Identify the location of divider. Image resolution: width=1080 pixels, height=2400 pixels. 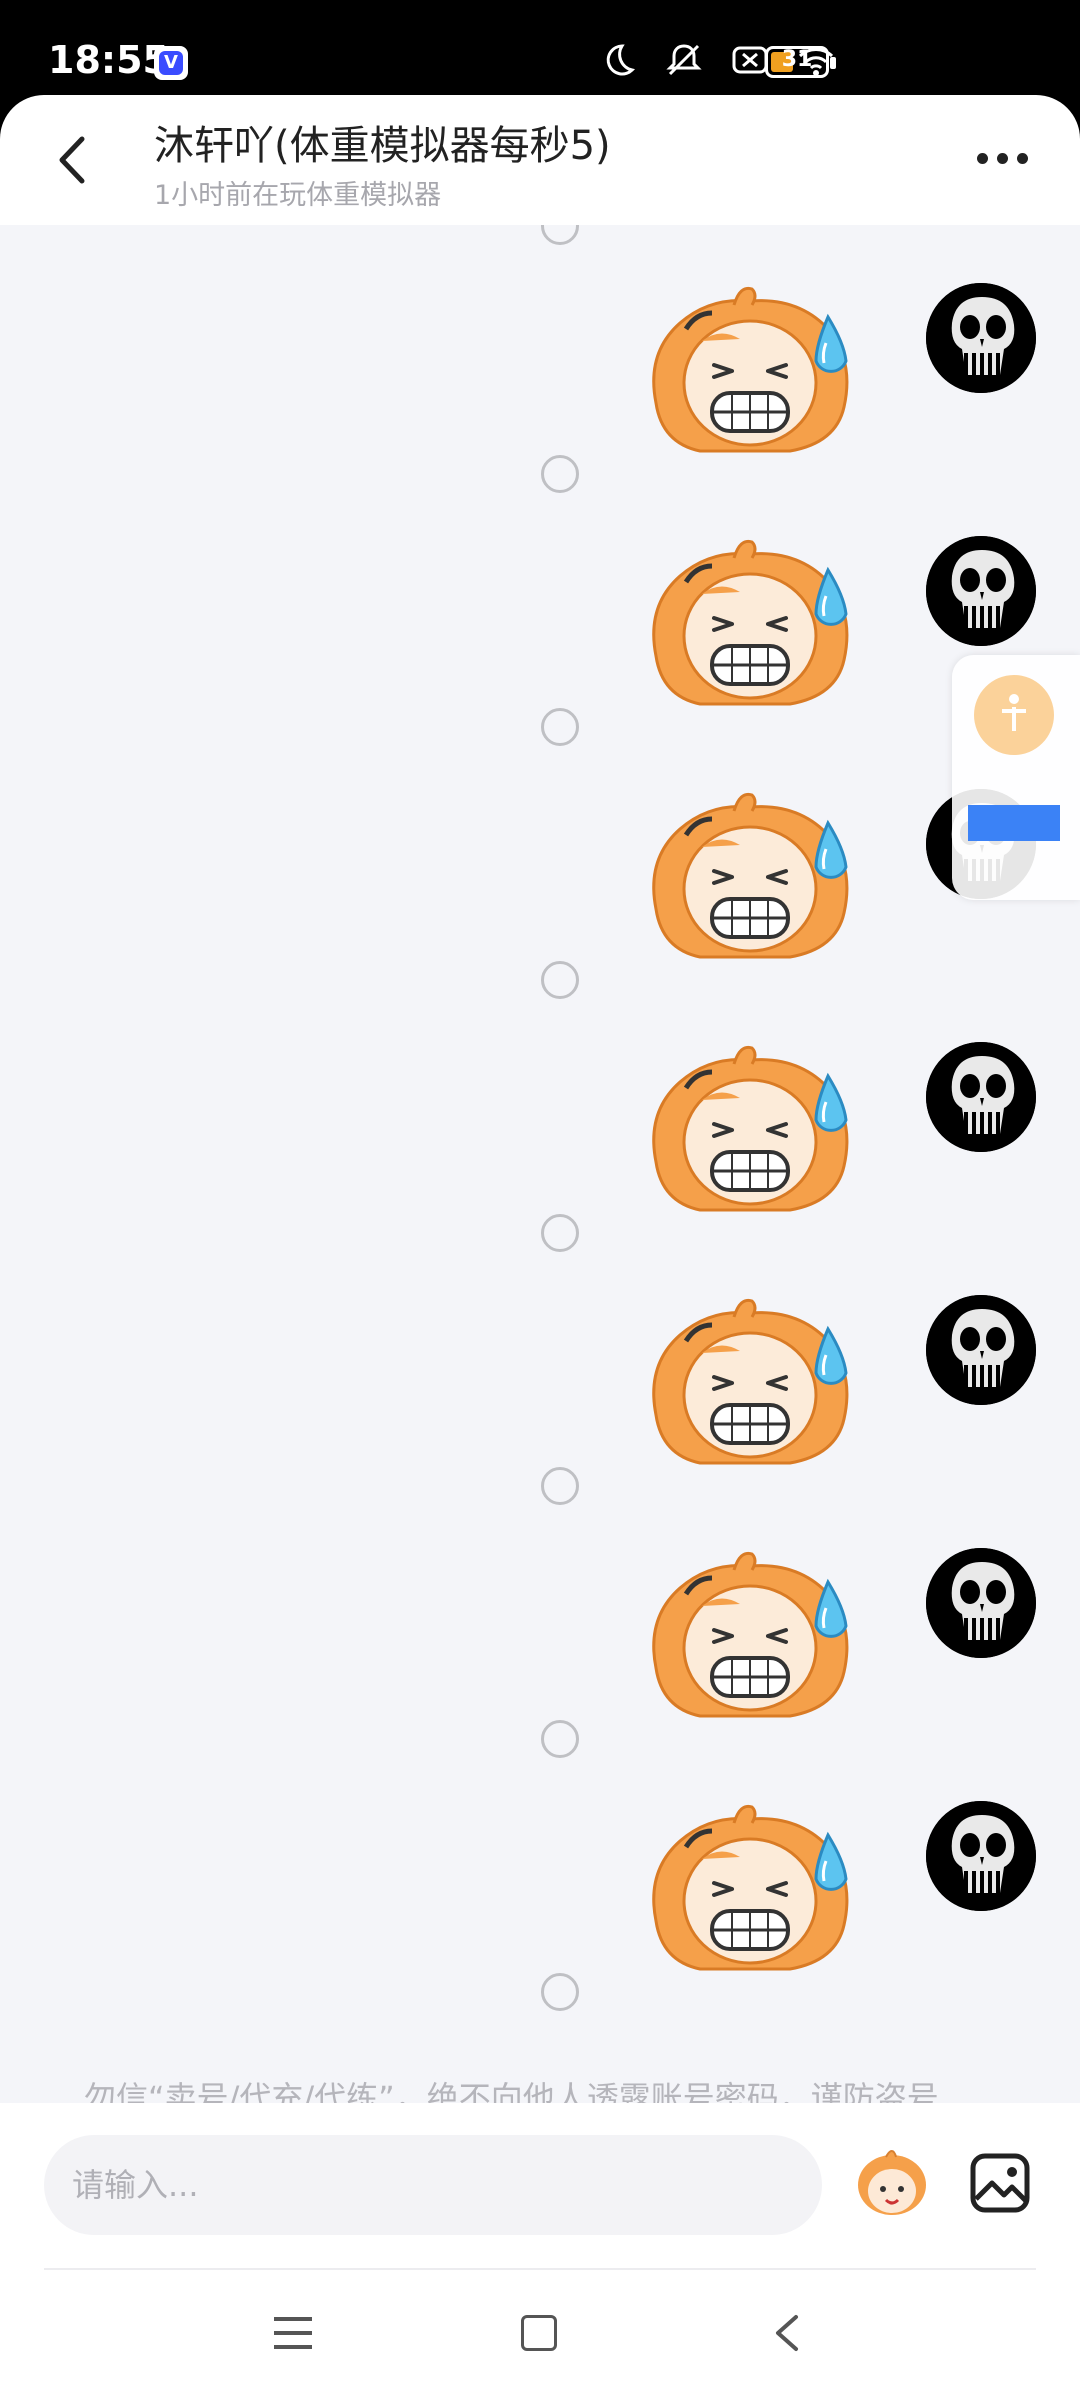
(540, 2269).